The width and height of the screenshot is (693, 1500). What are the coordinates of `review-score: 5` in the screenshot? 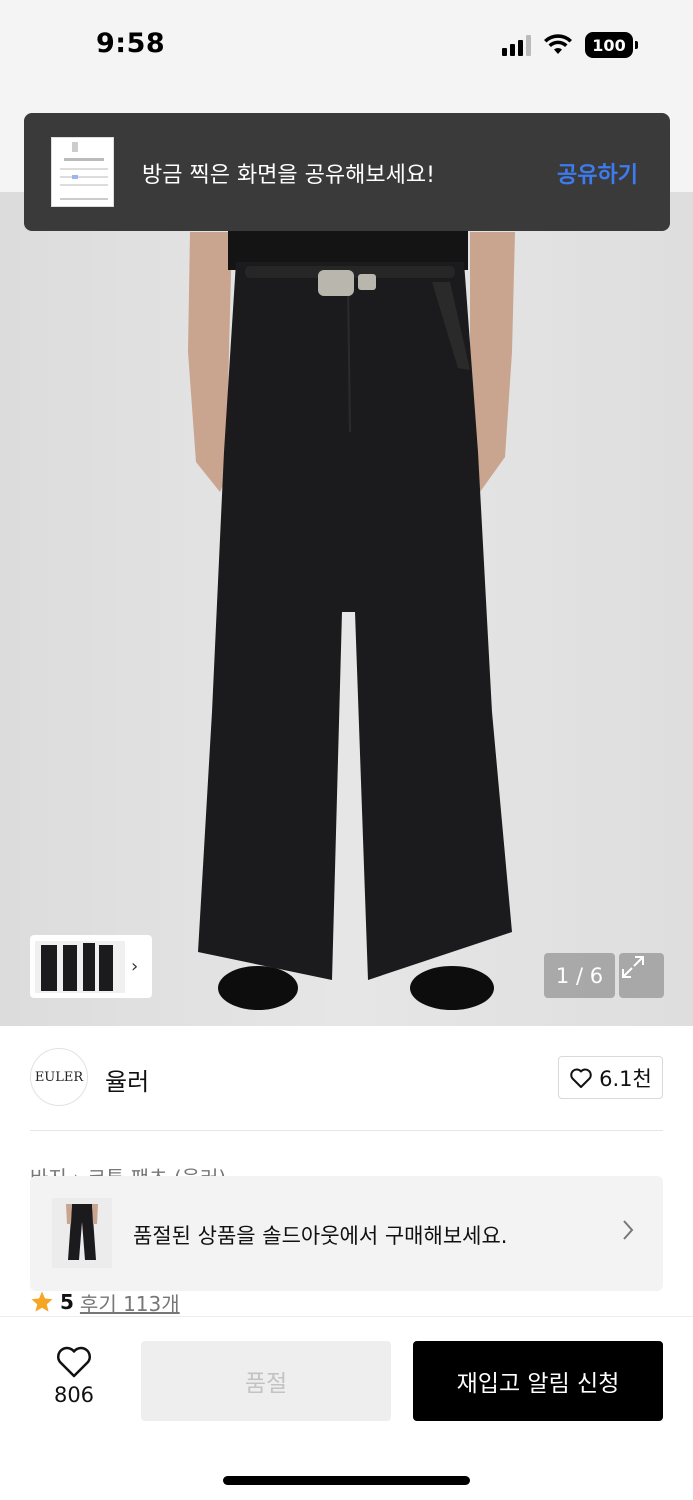 It's located at (67, 1302).